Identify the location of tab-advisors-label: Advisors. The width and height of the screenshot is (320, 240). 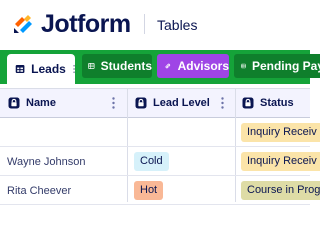
(203, 66).